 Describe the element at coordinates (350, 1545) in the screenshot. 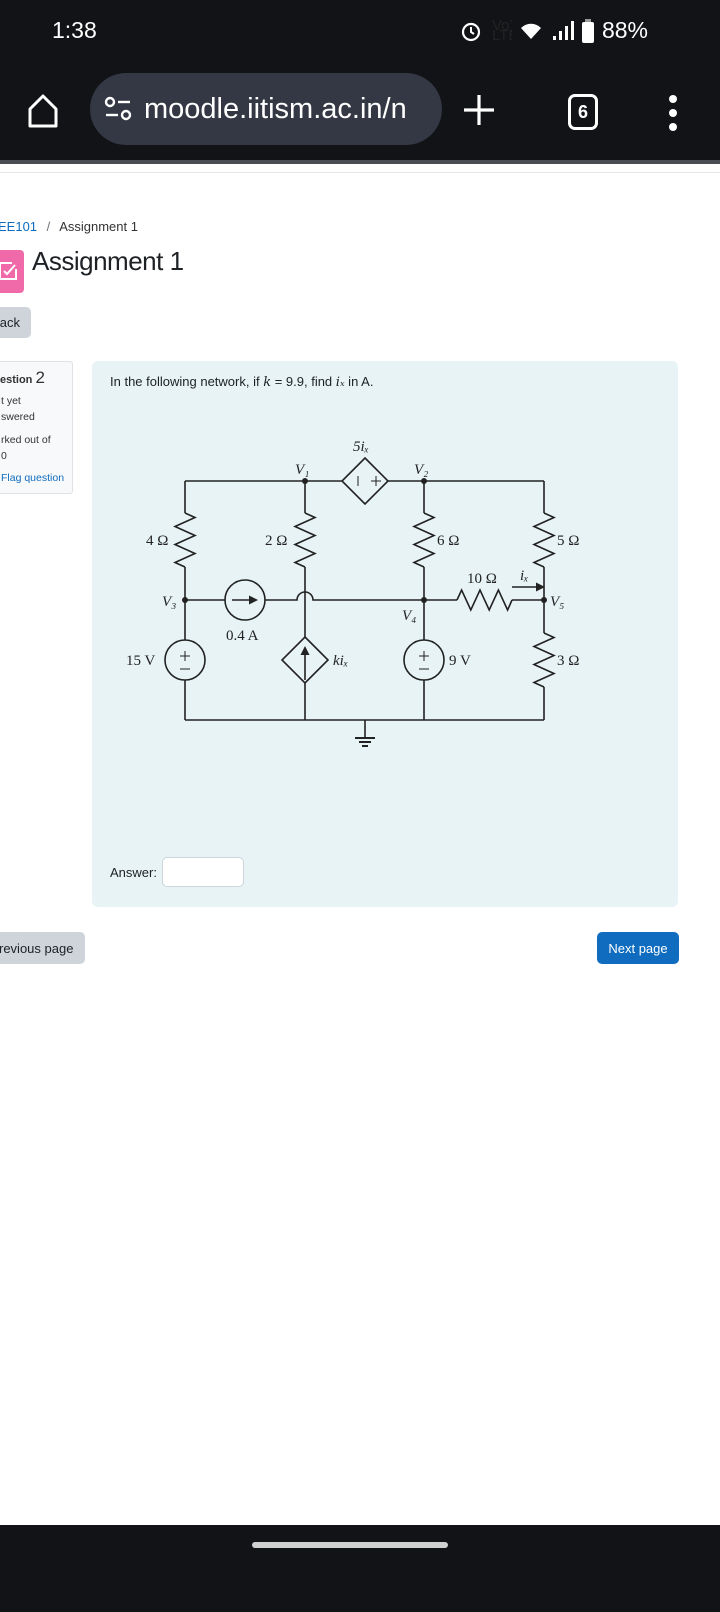

I see `gesture-handle` at that location.